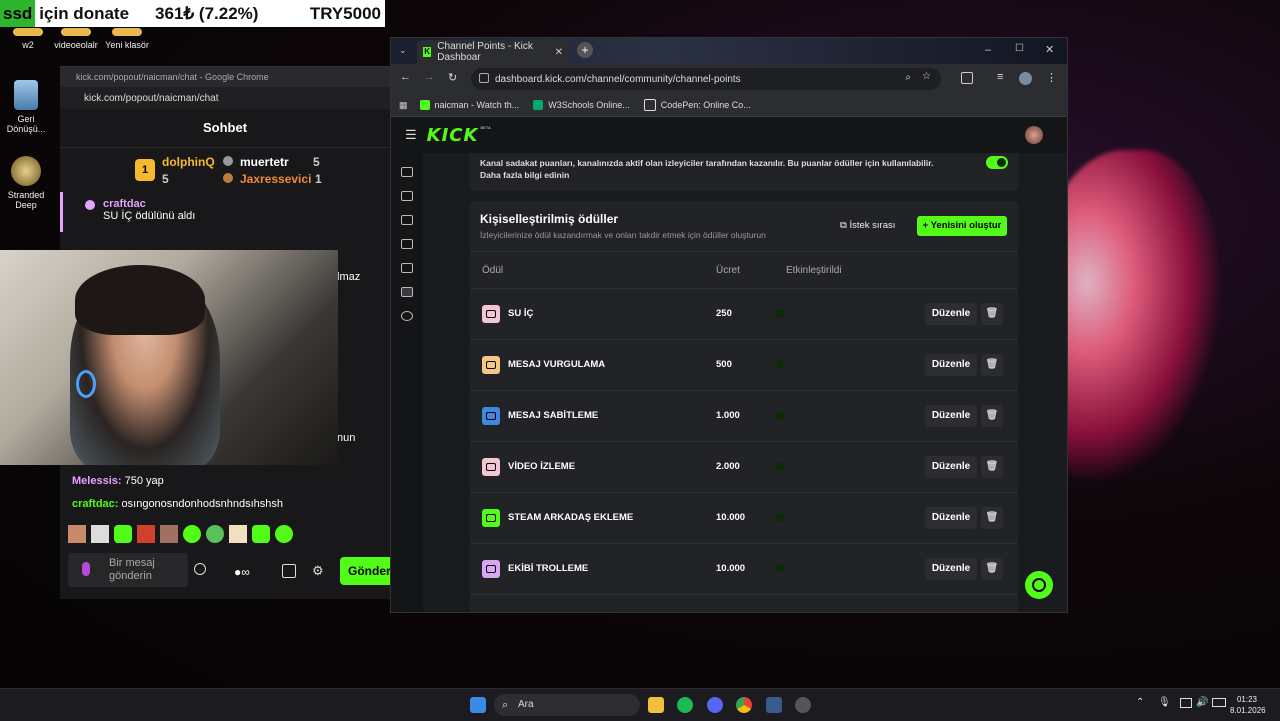 This screenshot has height=721, width=1280. Describe the element at coordinates (1219, 702) in the screenshot. I see `battery-icon` at that location.